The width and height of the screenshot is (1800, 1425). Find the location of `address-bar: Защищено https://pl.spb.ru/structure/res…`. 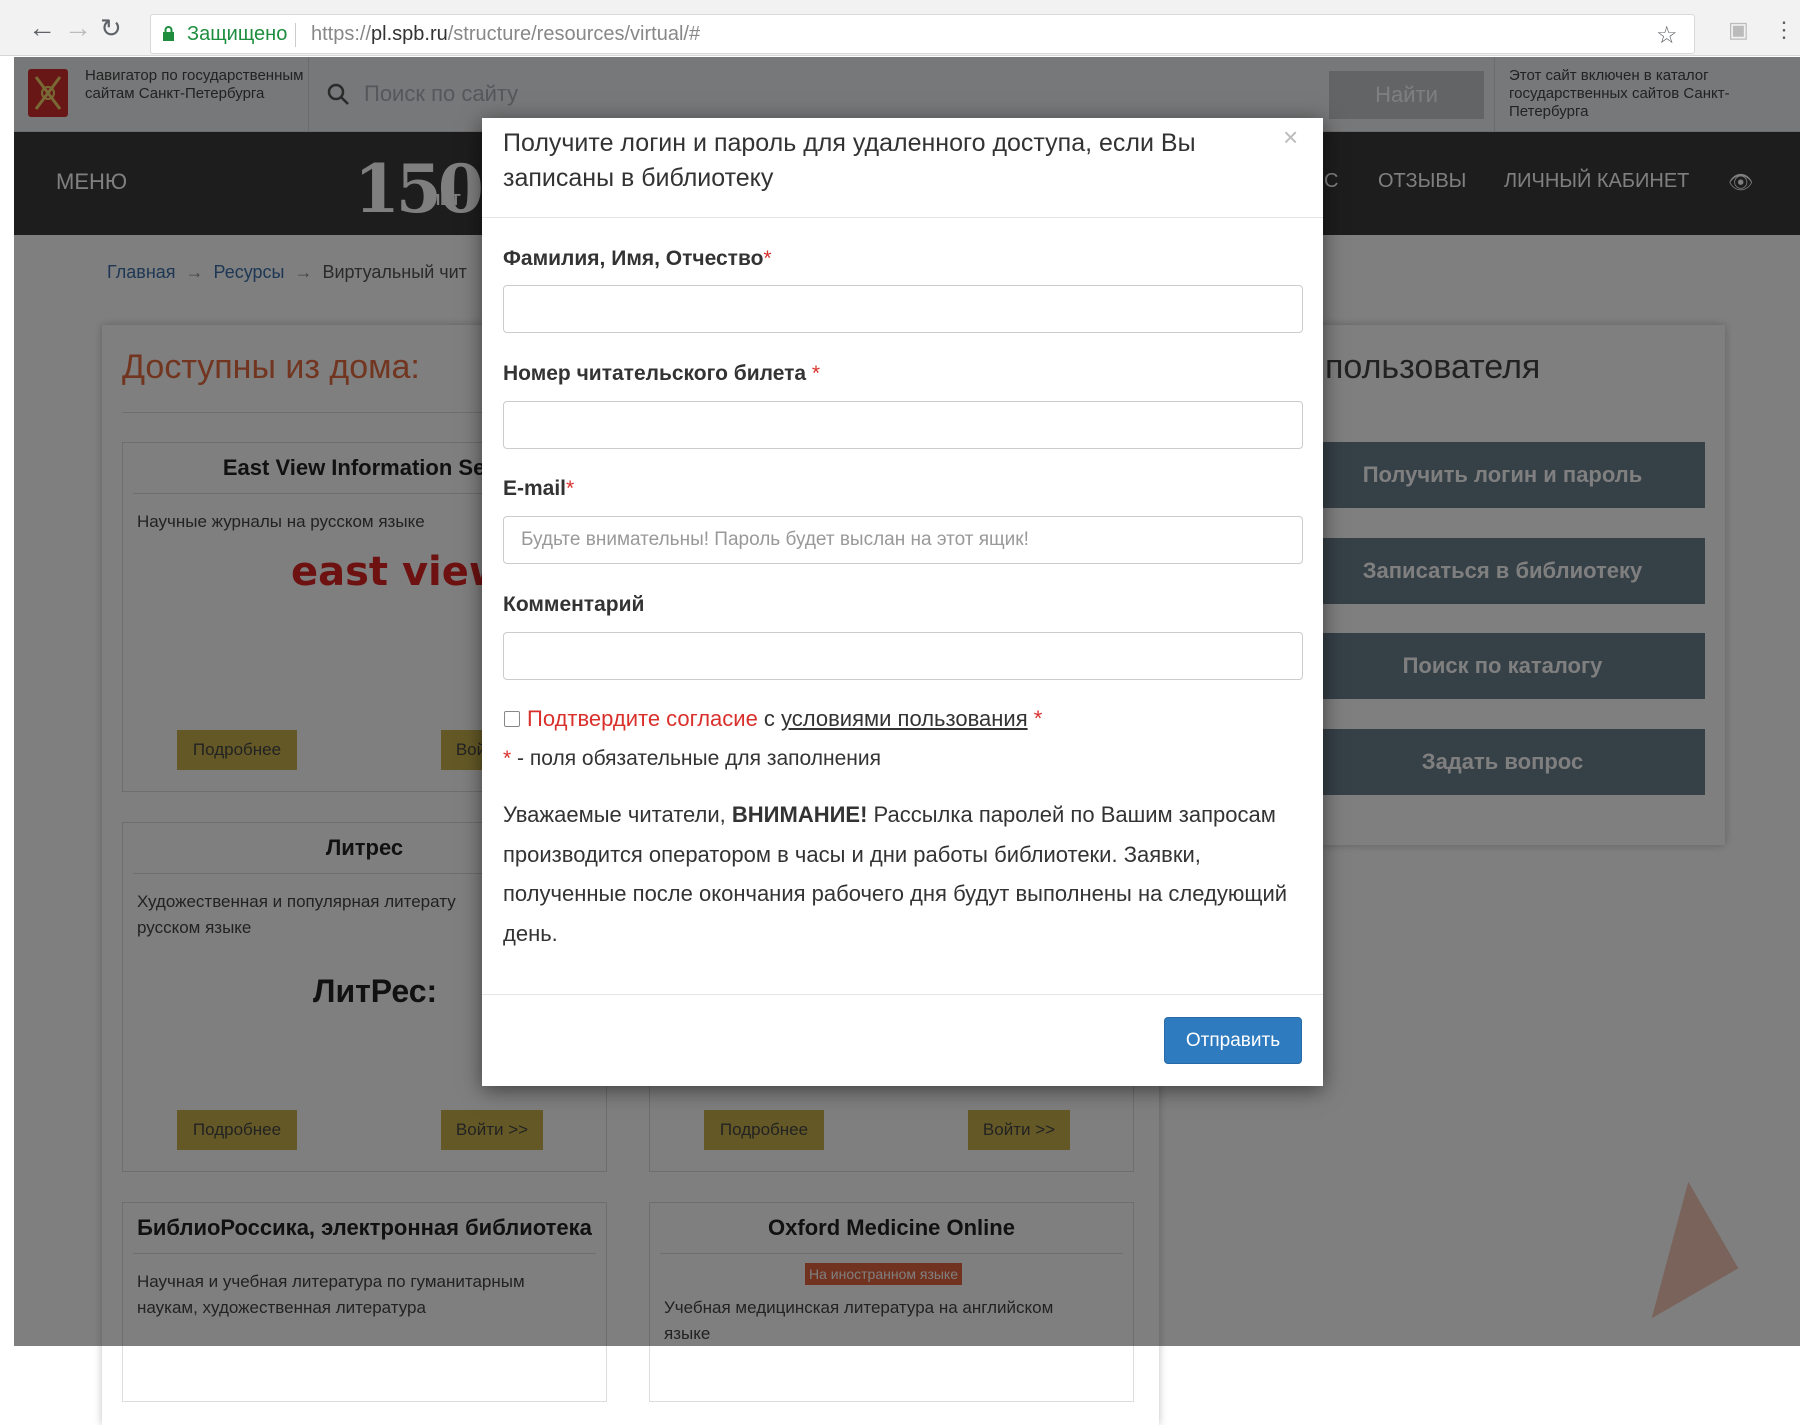

address-bar: Защищено https://pl.spb.ru/structure/res… is located at coordinates (922, 34).